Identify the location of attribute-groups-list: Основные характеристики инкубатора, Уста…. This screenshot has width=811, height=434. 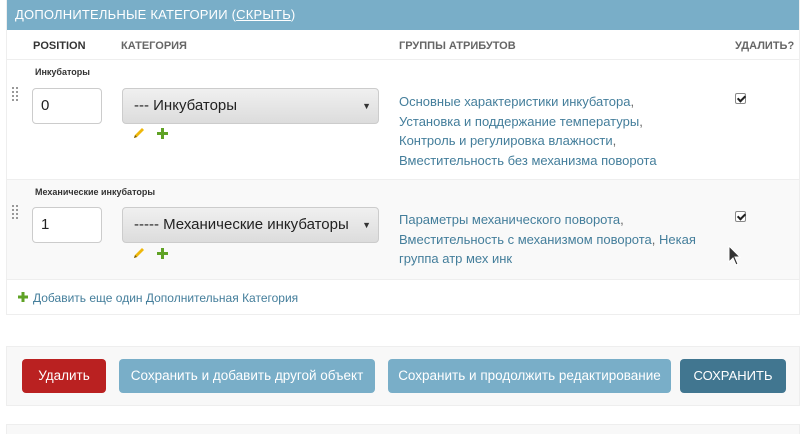
(554, 131).